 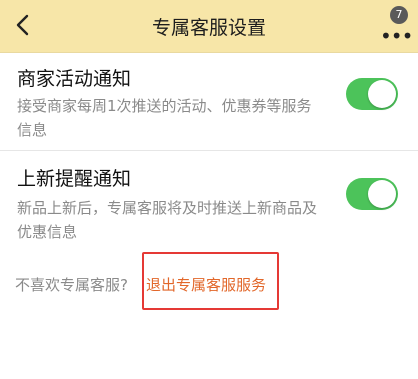 What do you see at coordinates (206, 284) in the screenshot?
I see `exit-service-link: 退出专属客服服务` at bounding box center [206, 284].